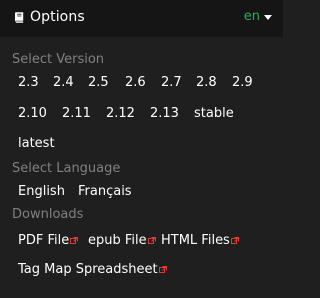 Image resolution: width=320 pixels, height=298 pixels. I want to click on downloads-heading: Downloads, so click(48, 214).